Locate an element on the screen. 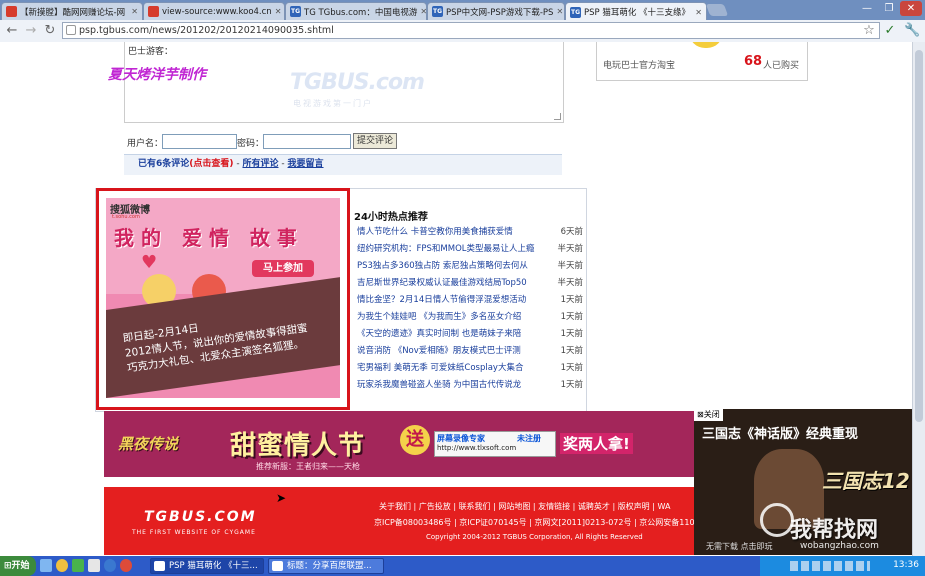  hot-item: 情比金坚？2月14日情人节偷得浮混爱想活动 1天前 is located at coordinates (470, 300).